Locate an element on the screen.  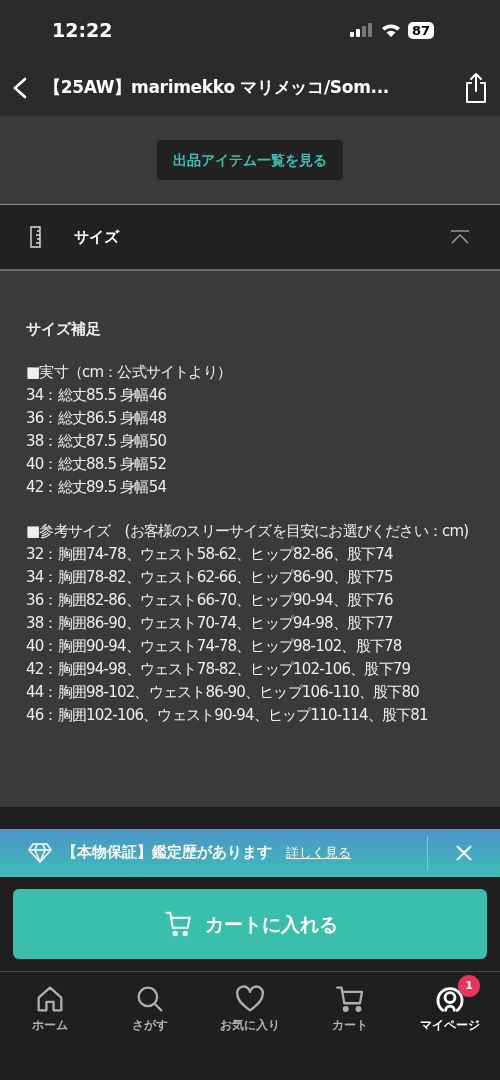
ruler-icon is located at coordinates (37, 237).